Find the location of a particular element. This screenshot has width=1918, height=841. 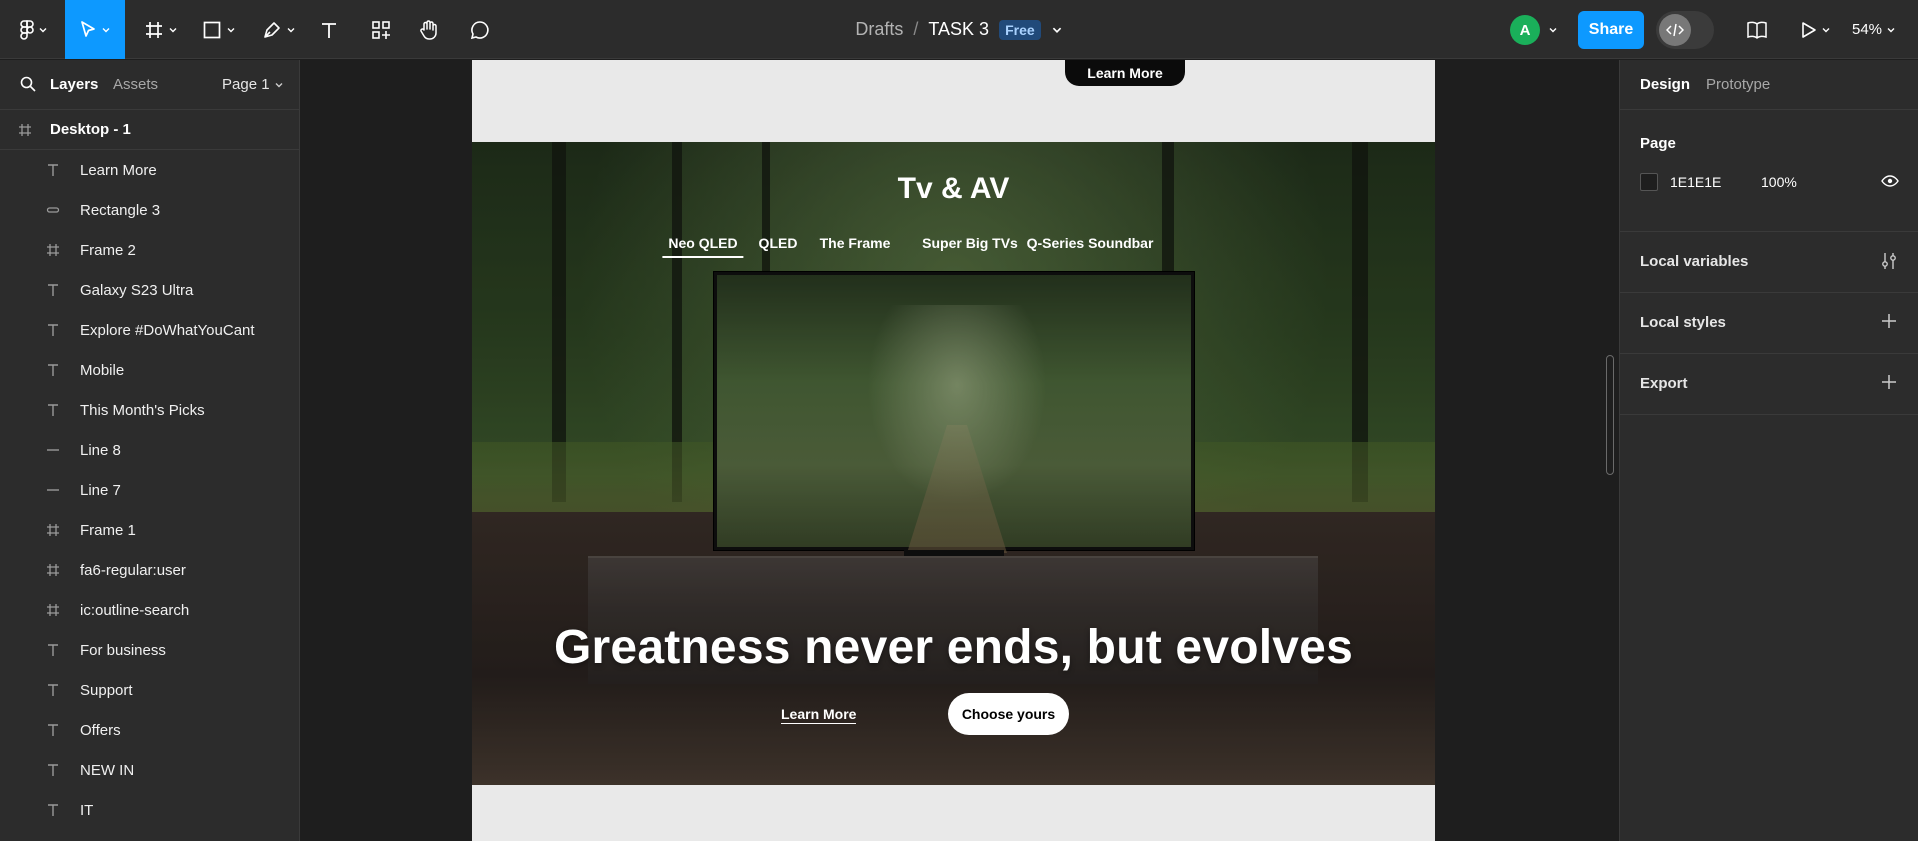

zoom-control: 54% is located at coordinates (1874, 29).